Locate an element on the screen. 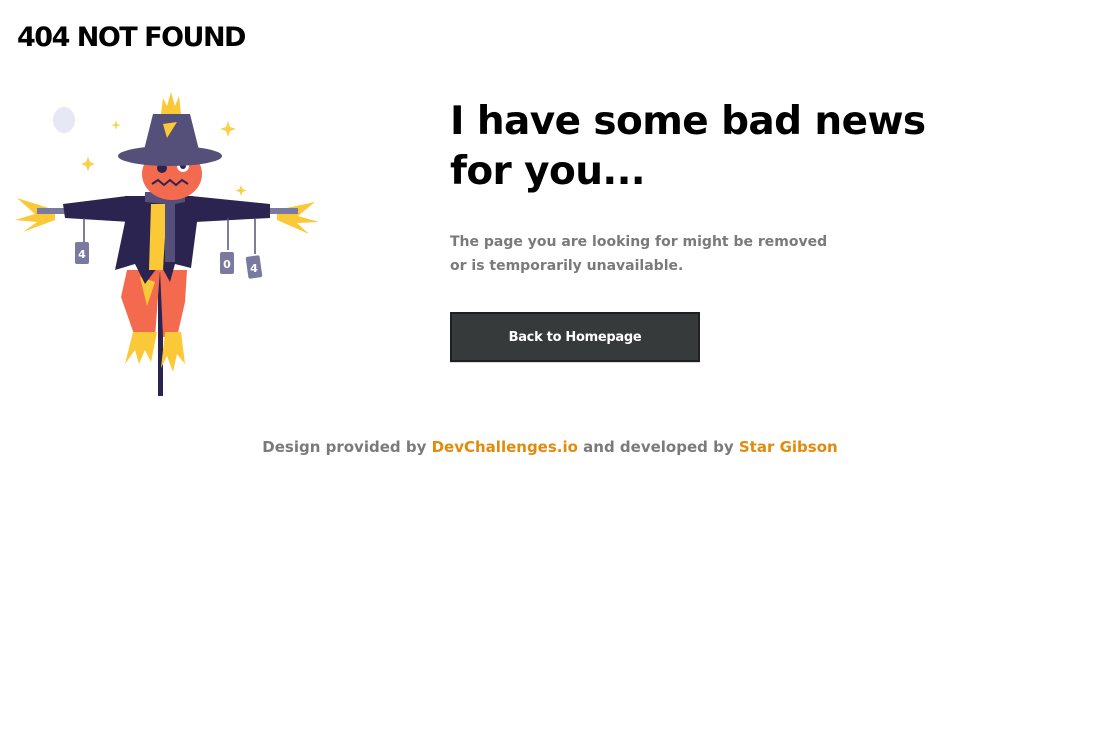 This screenshot has height=741, width=1100. moon-icon is located at coordinates (64, 120).